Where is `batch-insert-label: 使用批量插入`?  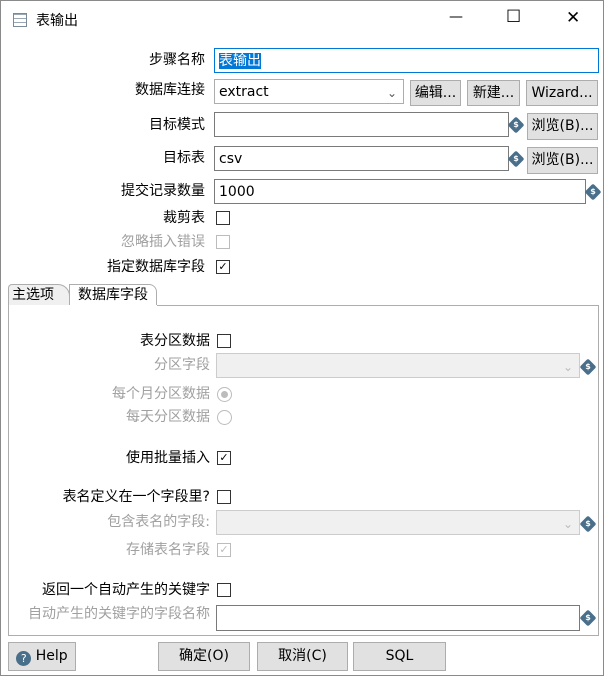 batch-insert-label: 使用批量插入 is located at coordinates (168, 458).